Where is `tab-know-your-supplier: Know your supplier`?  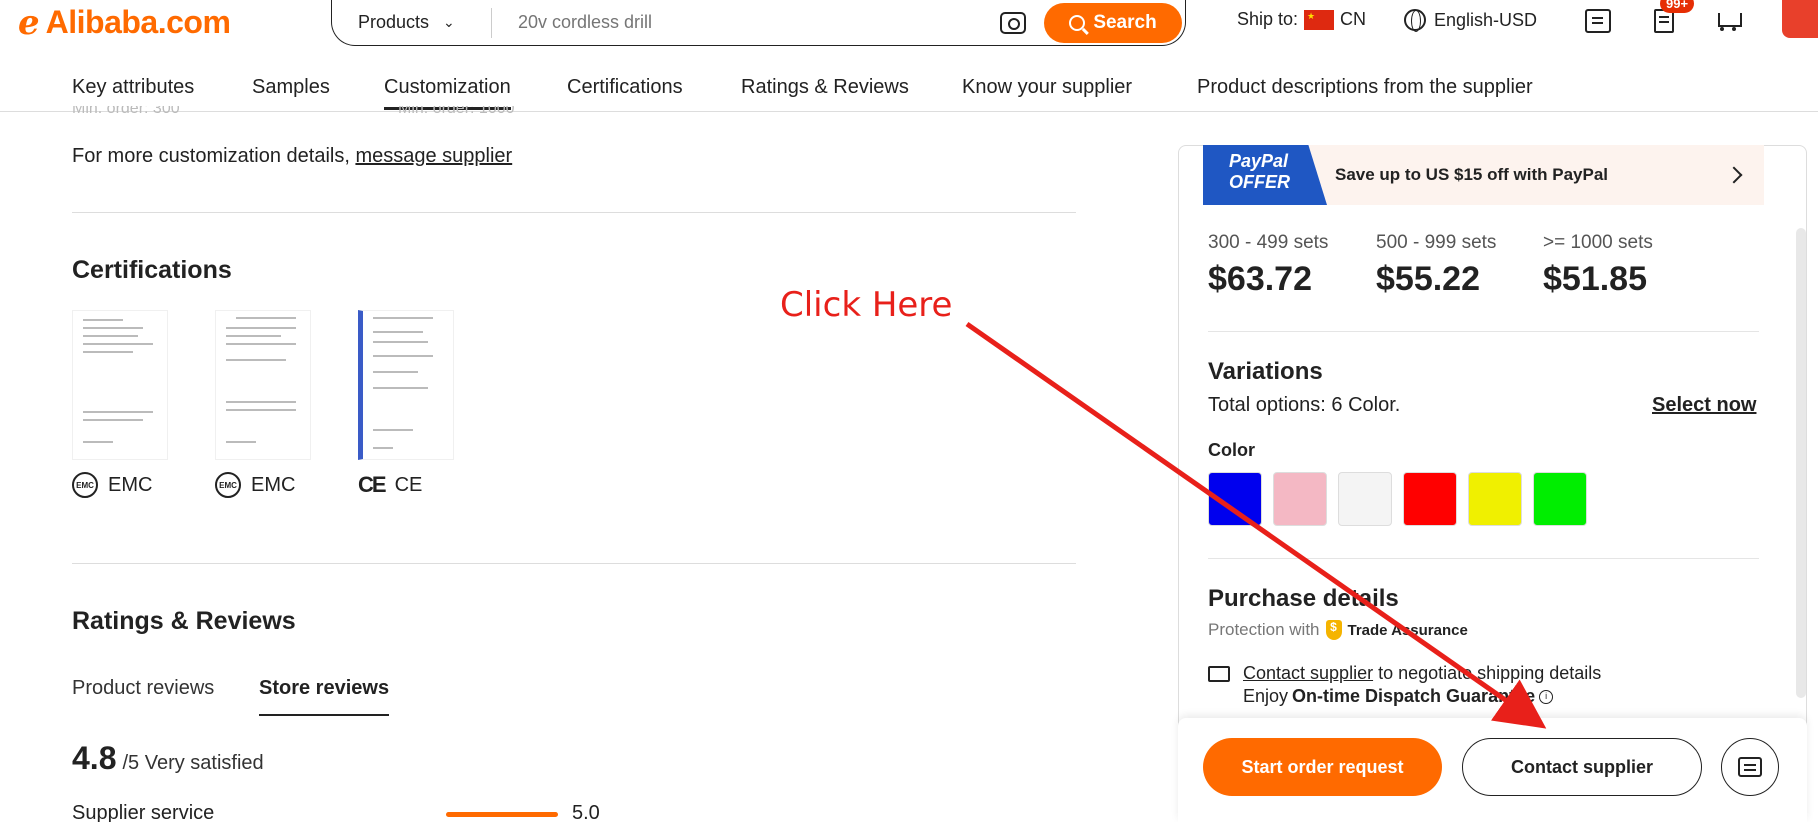
tab-know-your-supplier: Know your supplier is located at coordinates (1047, 87).